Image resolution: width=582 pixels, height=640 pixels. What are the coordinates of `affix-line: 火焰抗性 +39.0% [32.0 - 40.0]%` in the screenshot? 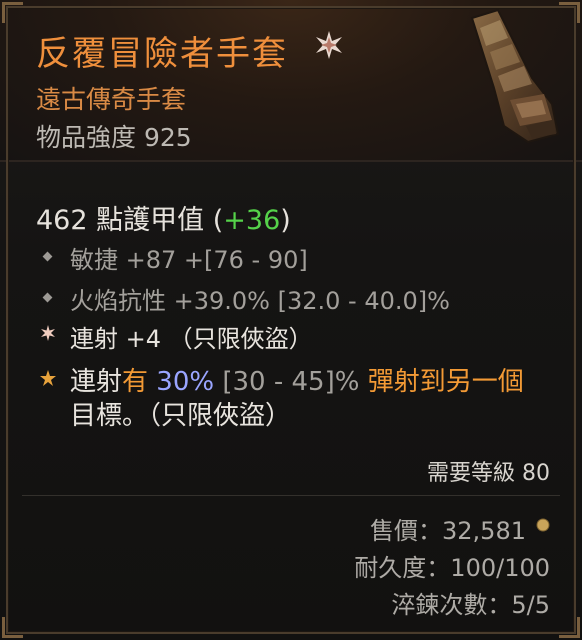 It's located at (260, 301).